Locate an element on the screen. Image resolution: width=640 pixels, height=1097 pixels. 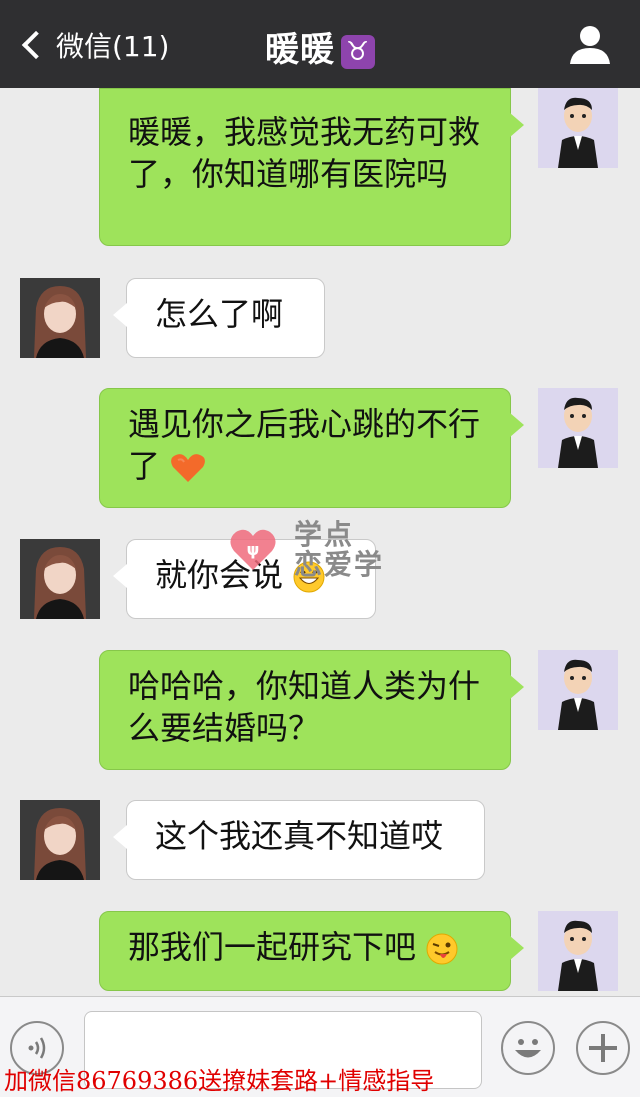
message-text: 遇见你之后我心跳的不行 is located at coordinates (304, 424).